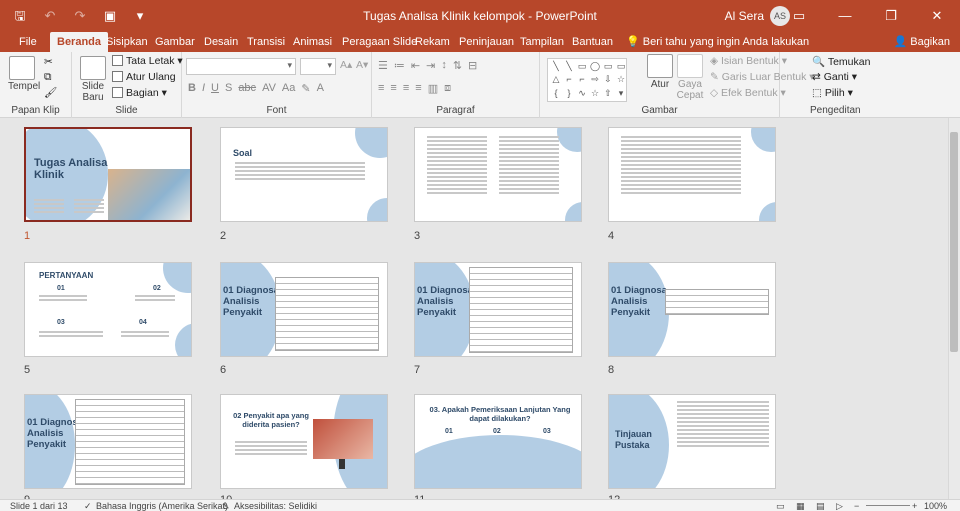 This screenshot has height=511, width=960. I want to click on shape-triangle-icon: △, so click(556, 79).